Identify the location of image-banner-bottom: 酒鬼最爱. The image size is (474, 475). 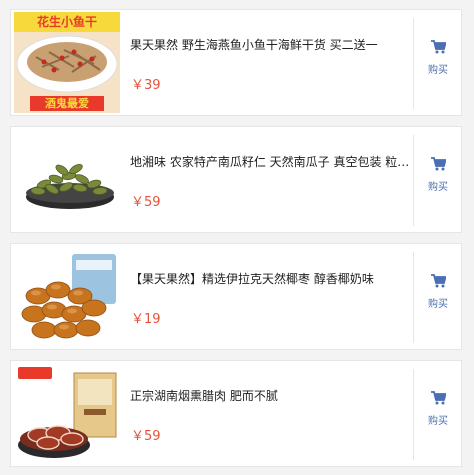
(67, 103).